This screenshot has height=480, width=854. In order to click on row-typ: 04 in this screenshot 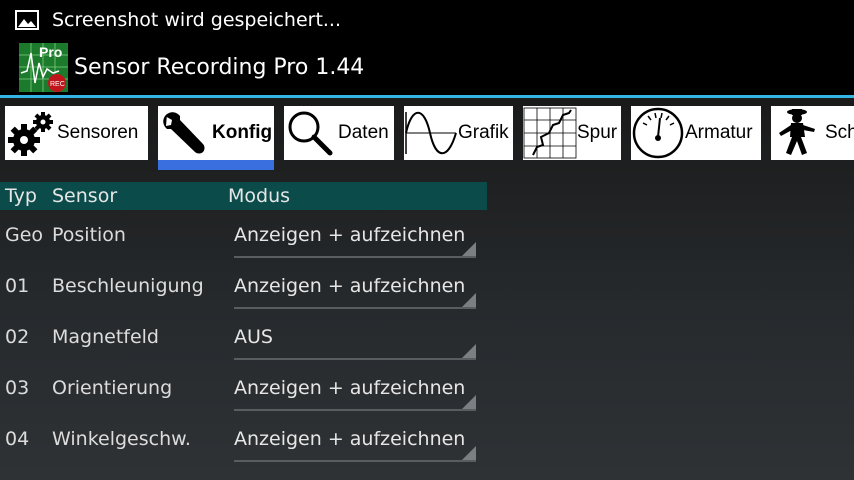, I will do `click(17, 439)`.